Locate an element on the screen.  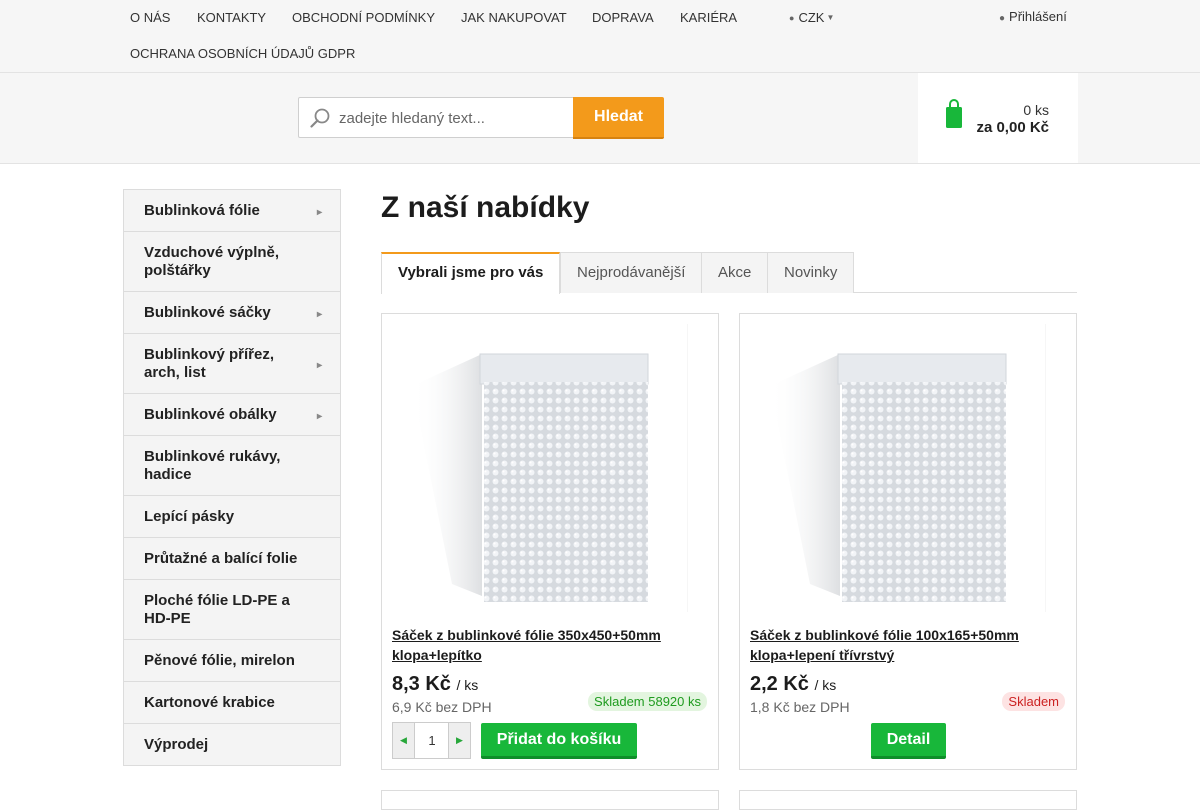
sidebar-item-label: Průtažné a balící folie is located at coordinates (221, 558).